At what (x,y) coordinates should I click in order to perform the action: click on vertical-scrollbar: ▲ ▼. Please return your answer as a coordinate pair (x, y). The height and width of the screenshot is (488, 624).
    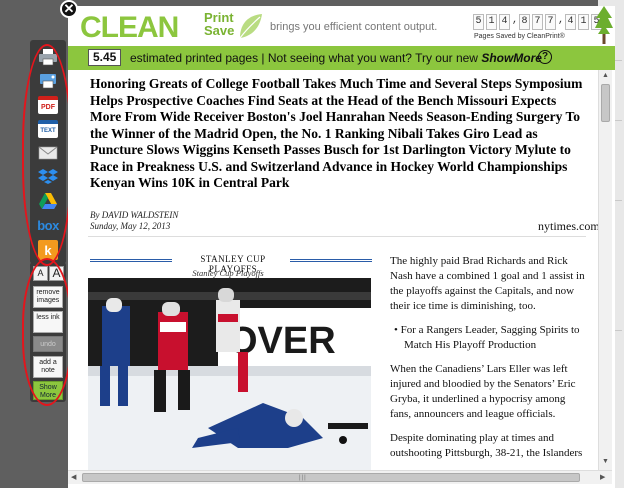
    Looking at the image, I should click on (605, 270).